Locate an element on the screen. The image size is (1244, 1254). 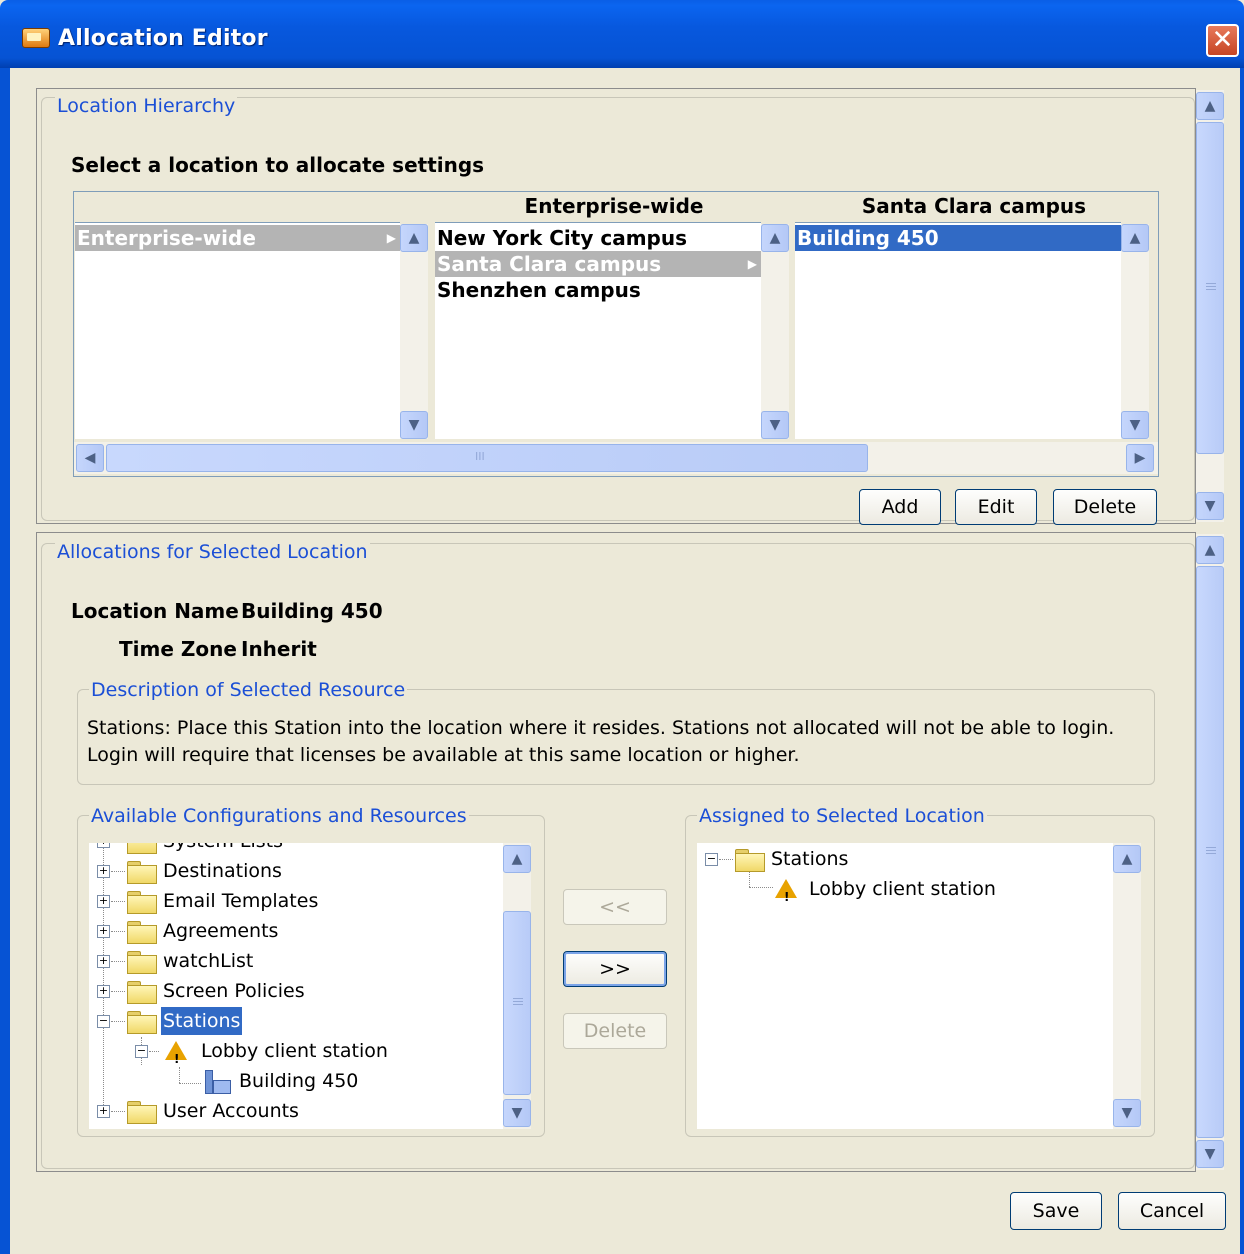
tree-node: + watchList is located at coordinates (289, 961).